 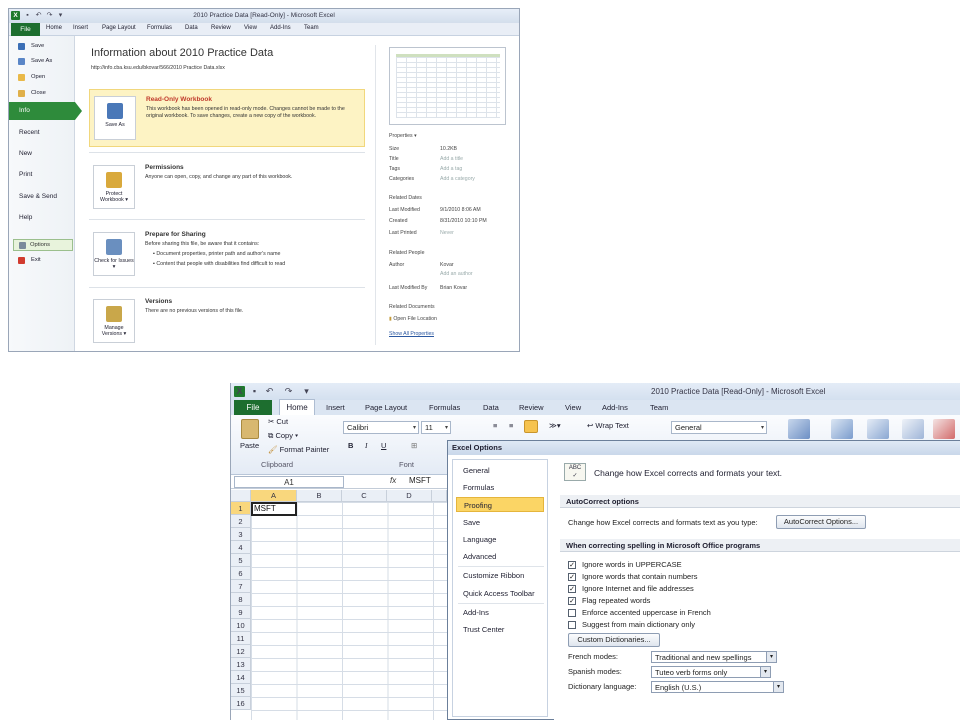 I want to click on row-header: 3, so click(x=241, y=534).